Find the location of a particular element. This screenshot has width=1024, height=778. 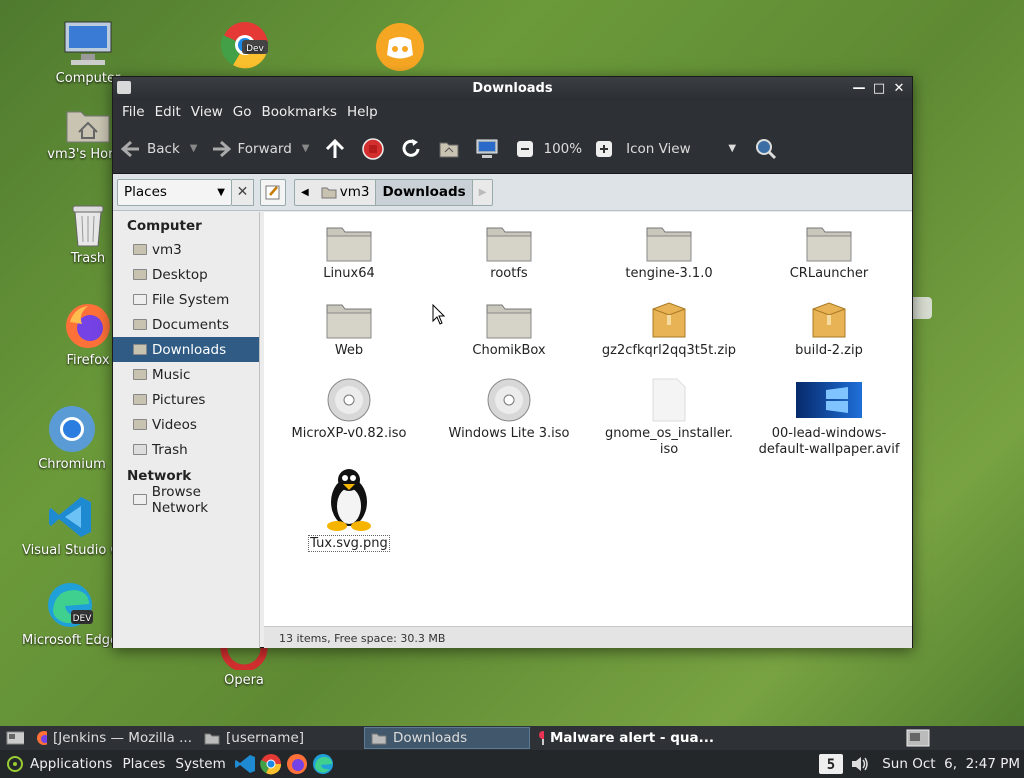

trash-icon is located at coordinates (88, 226).